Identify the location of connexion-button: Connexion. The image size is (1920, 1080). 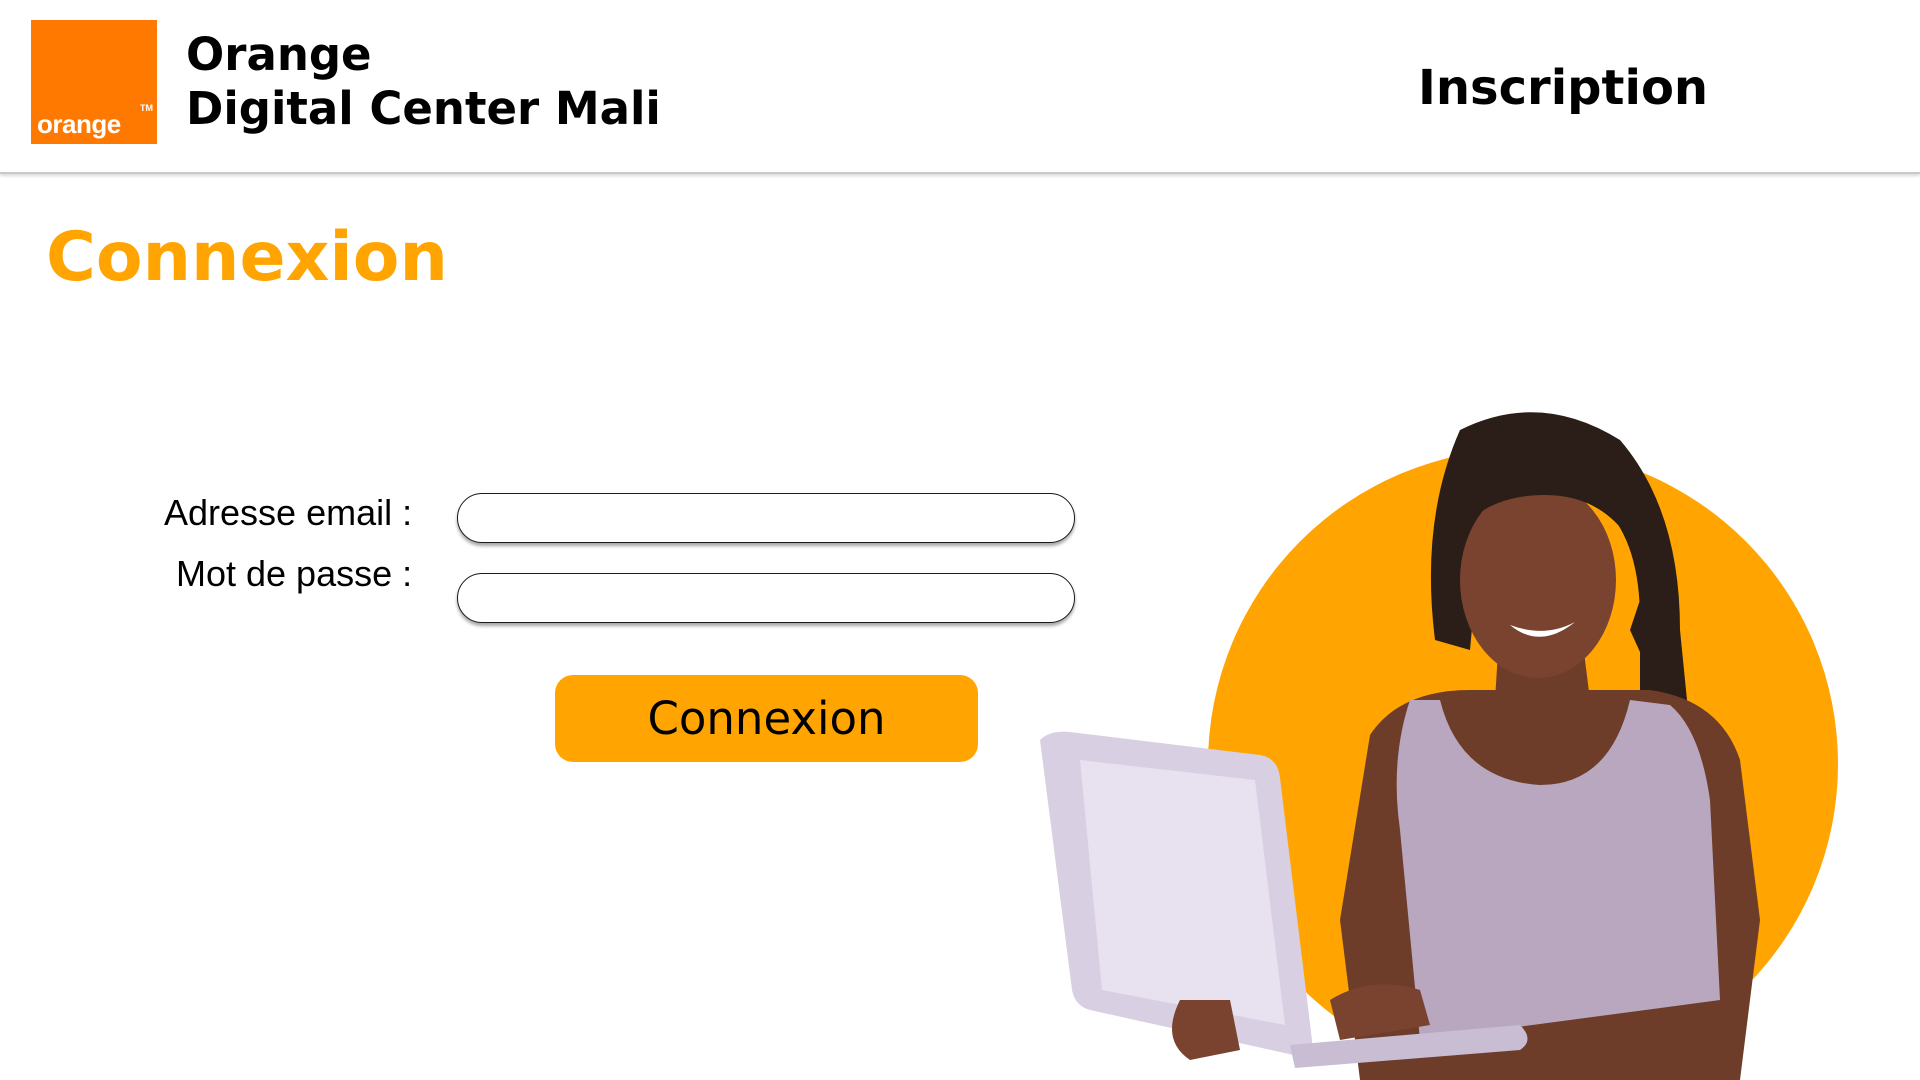
(766, 718).